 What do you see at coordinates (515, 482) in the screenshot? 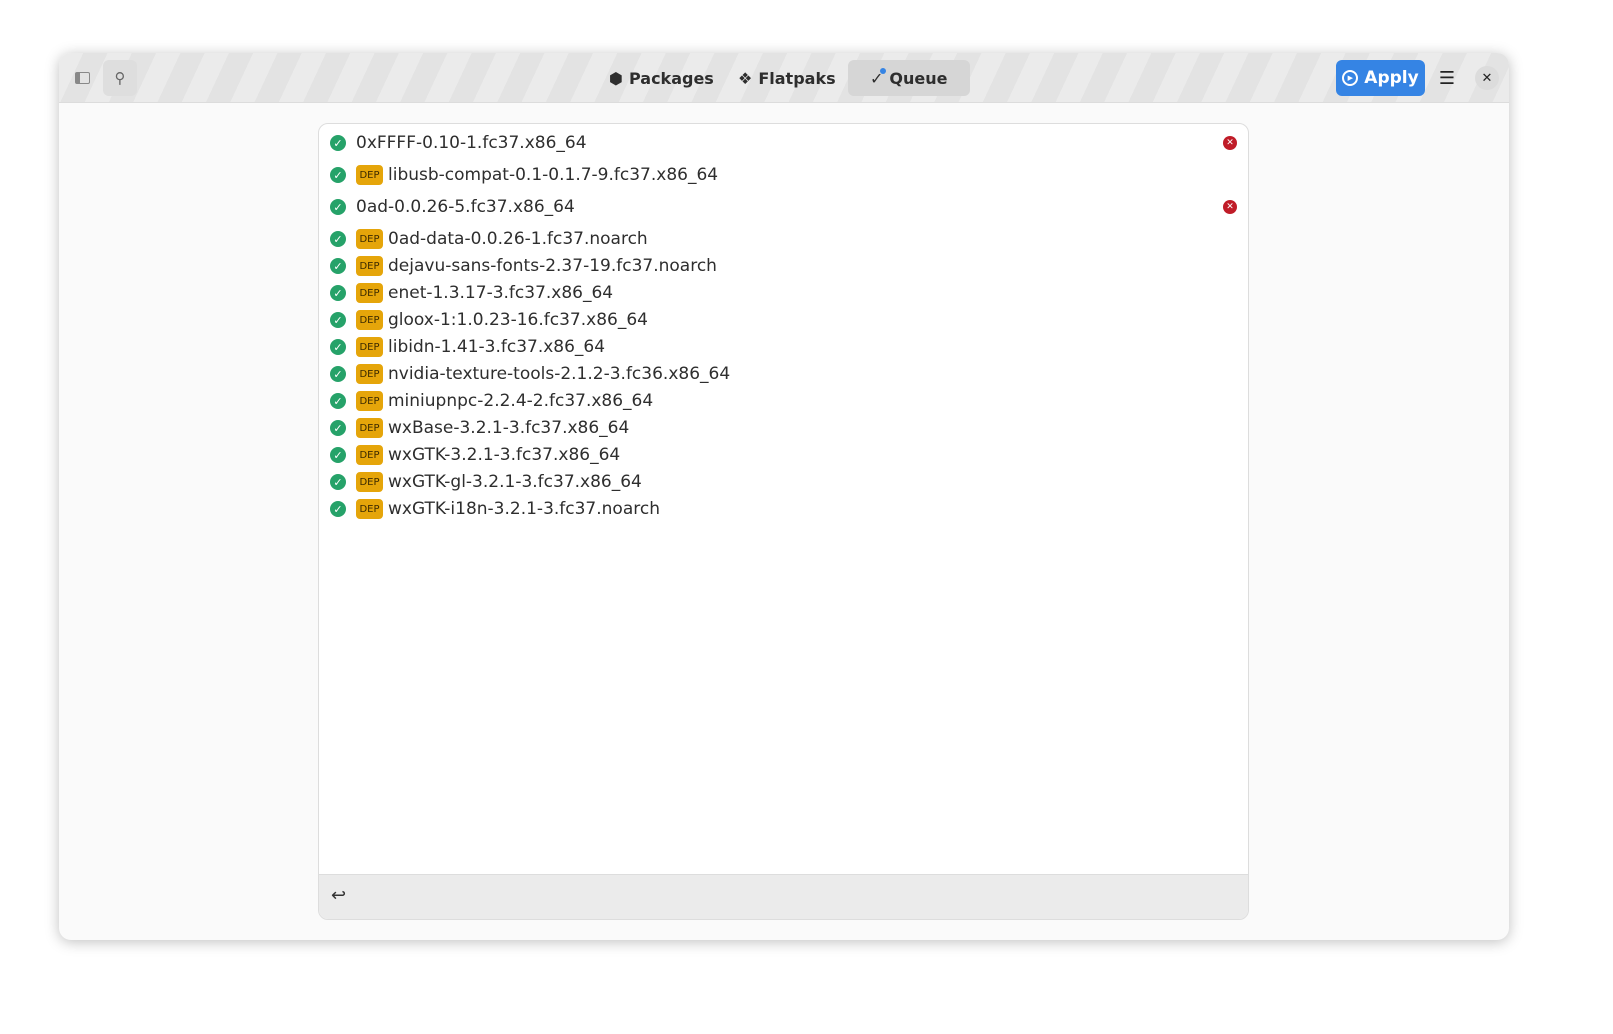
I see `package-name: wxGTK-gl-3.2.1-3.fc37.x86_64` at bounding box center [515, 482].